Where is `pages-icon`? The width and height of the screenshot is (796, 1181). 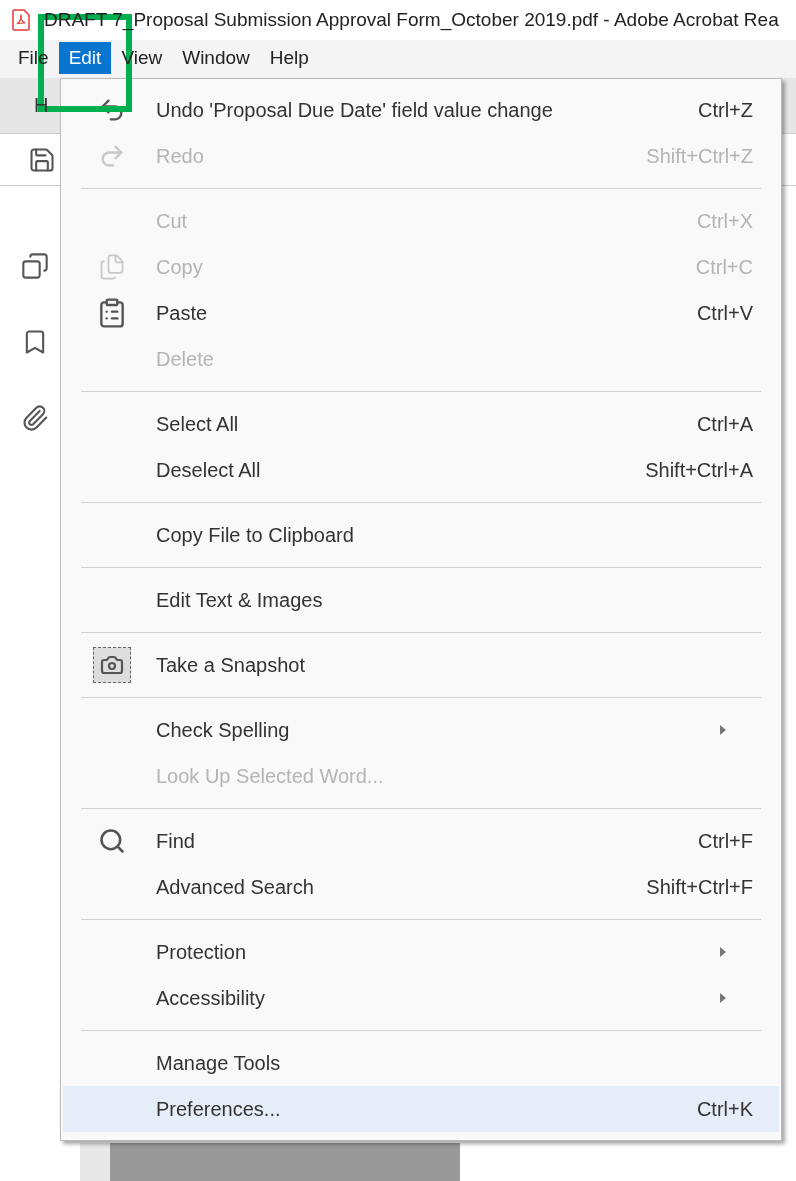
pages-icon is located at coordinates (35, 266).